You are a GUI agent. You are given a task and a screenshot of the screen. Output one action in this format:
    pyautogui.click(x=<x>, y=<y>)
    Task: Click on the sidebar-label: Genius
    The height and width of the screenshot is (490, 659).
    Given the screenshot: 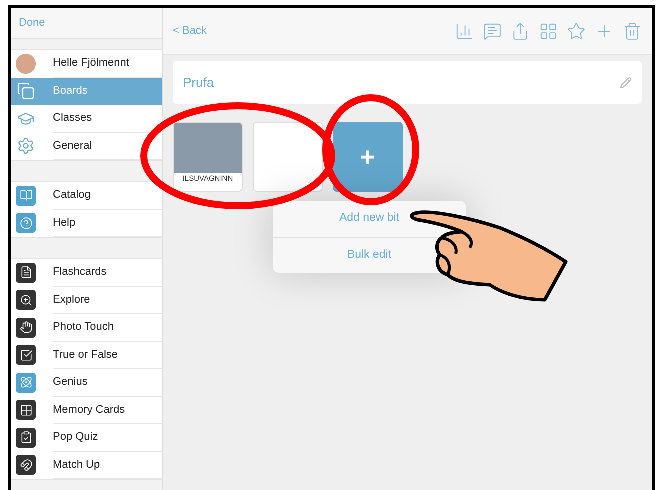 What is the action you would take?
    pyautogui.click(x=70, y=382)
    